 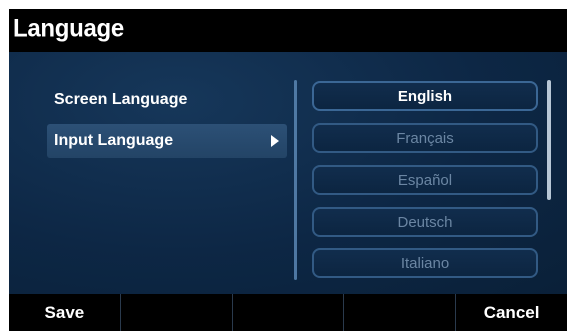 I want to click on option-francais: Français, so click(x=425, y=138).